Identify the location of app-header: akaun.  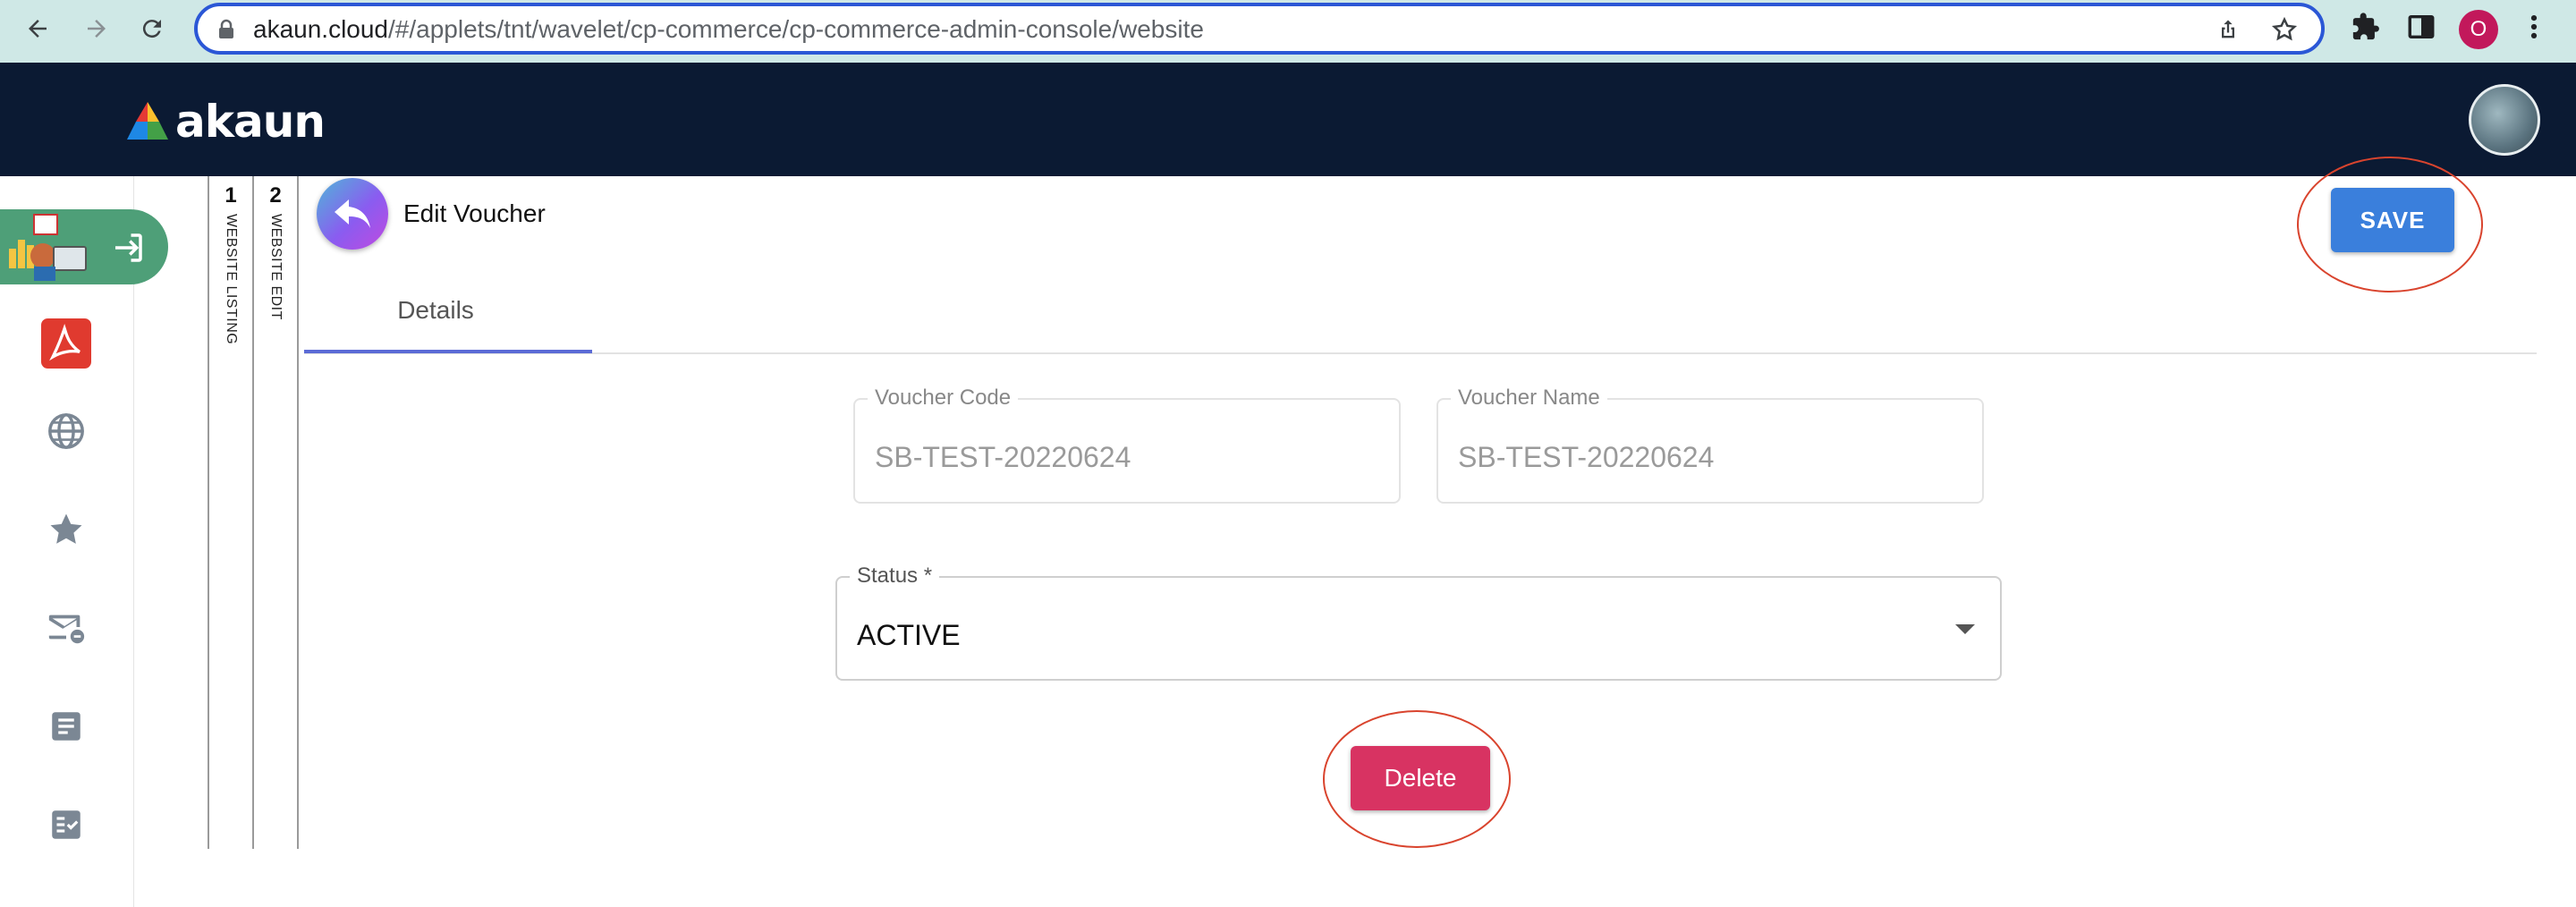
(1288, 120).